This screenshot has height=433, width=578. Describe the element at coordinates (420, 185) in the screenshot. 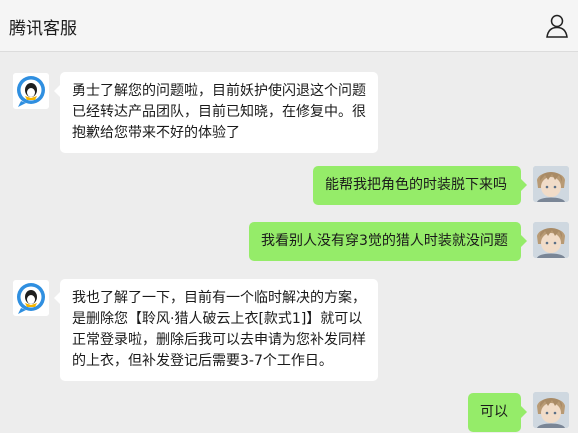

I see `message-bubble-outgoing: 能帮我把角色的时装脱下来吗` at that location.